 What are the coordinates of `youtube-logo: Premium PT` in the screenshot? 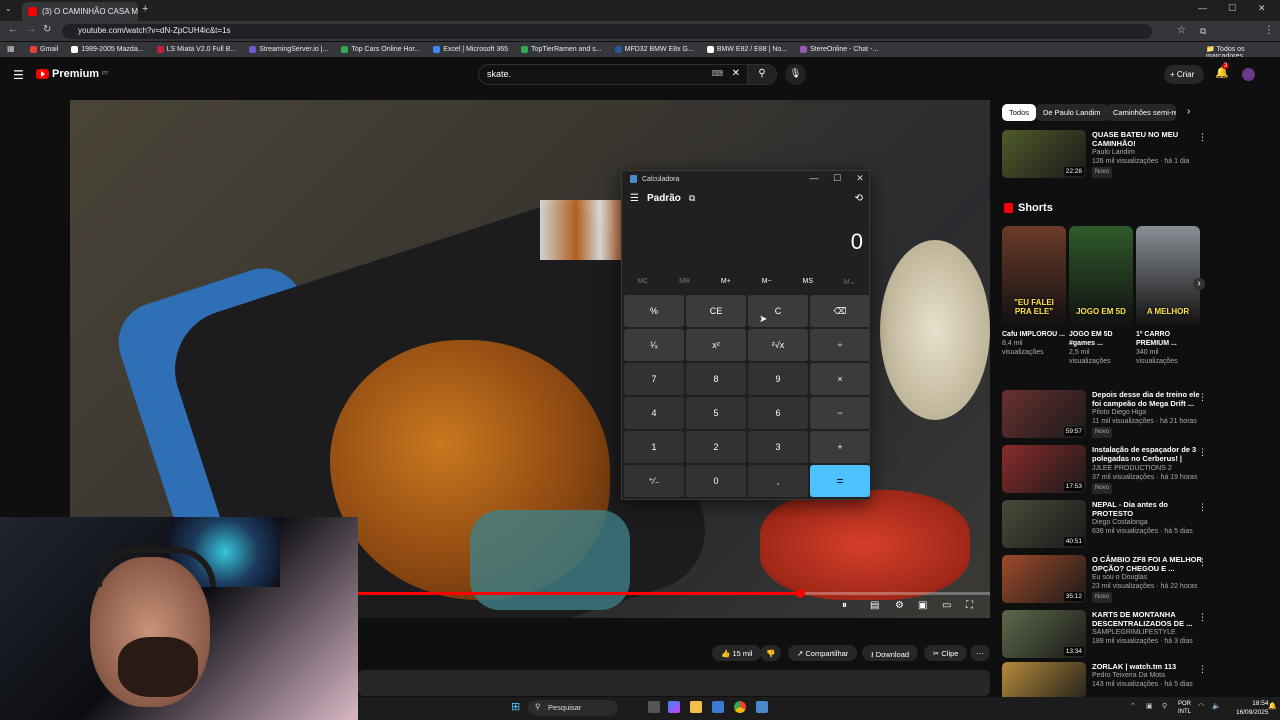 It's located at (72, 74).